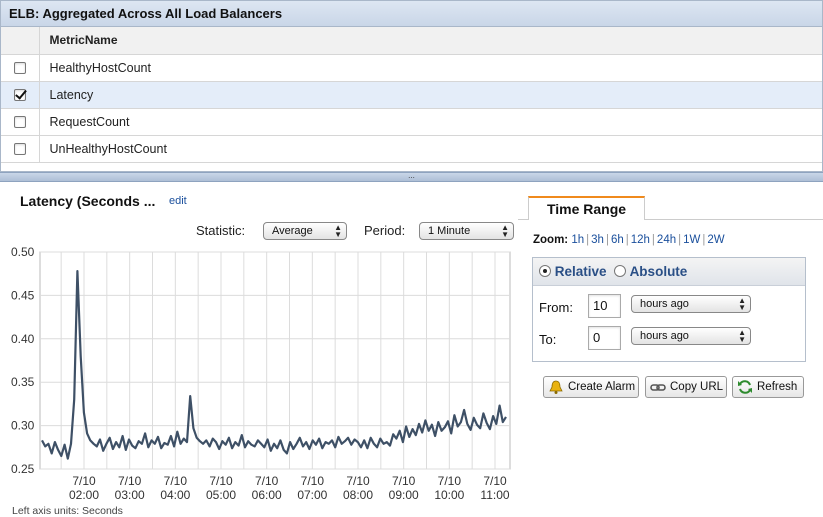 The image size is (823, 517). What do you see at coordinates (691, 240) in the screenshot?
I see `zoom-1w: 1W` at bounding box center [691, 240].